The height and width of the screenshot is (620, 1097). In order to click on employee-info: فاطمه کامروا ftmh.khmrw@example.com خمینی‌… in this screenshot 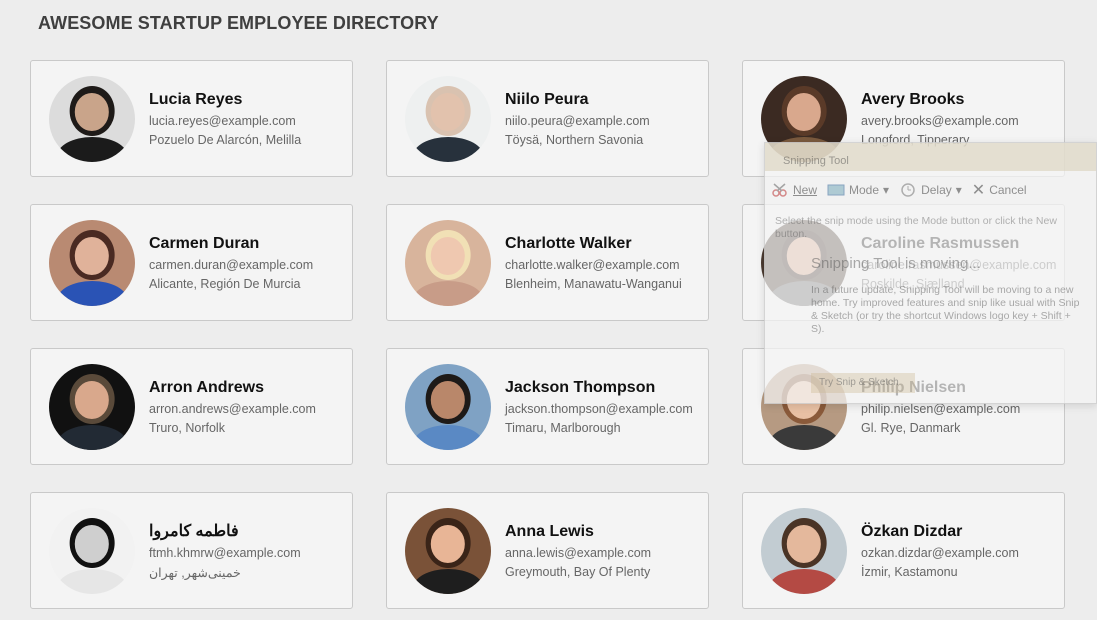, I will do `click(225, 550)`.